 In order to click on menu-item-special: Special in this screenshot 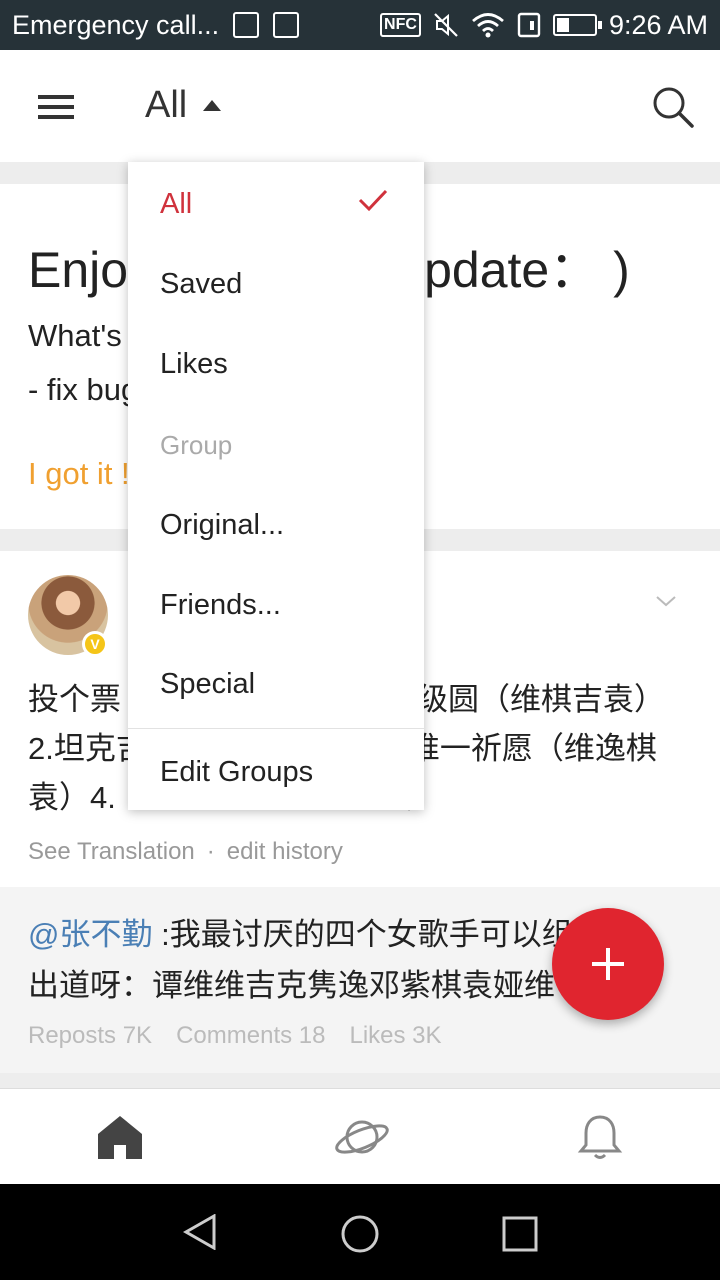, I will do `click(207, 684)`.